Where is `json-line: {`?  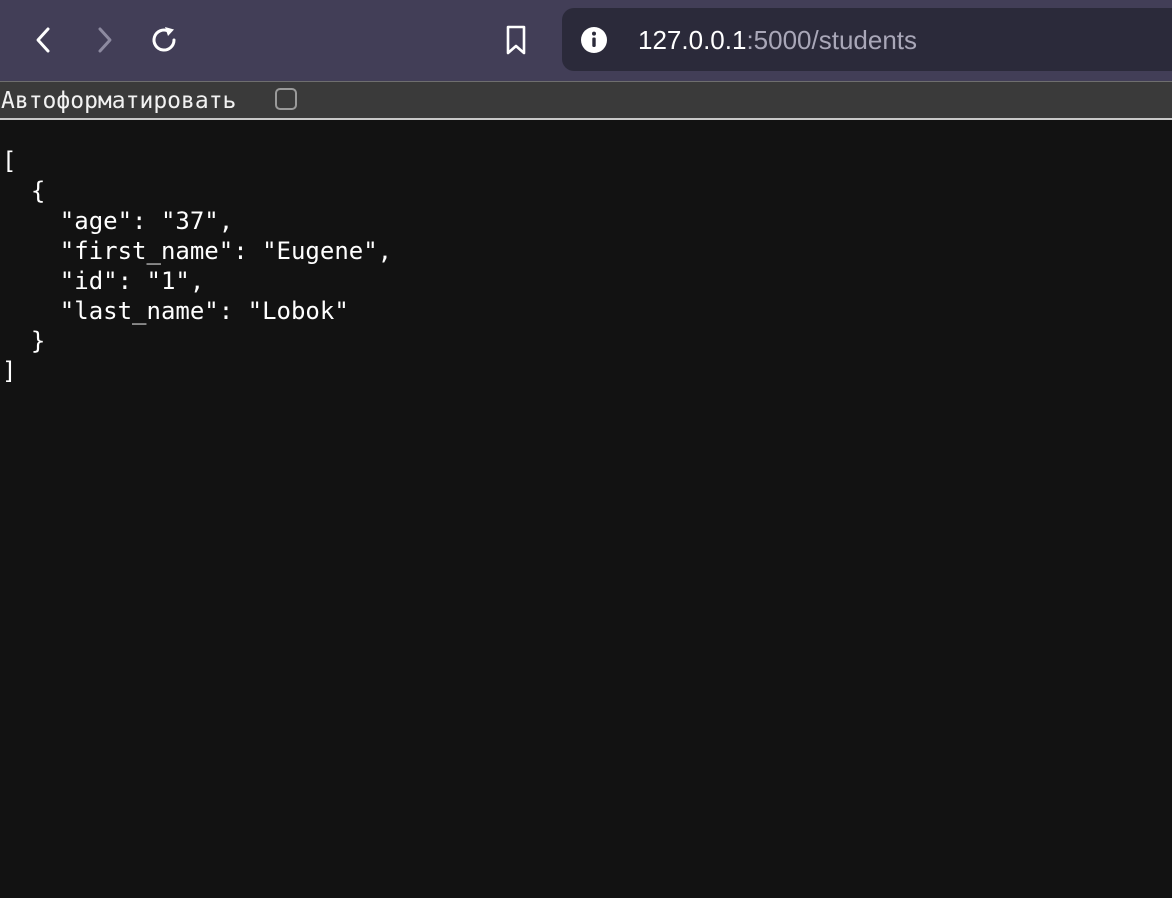
json-line: { is located at coordinates (24, 191).